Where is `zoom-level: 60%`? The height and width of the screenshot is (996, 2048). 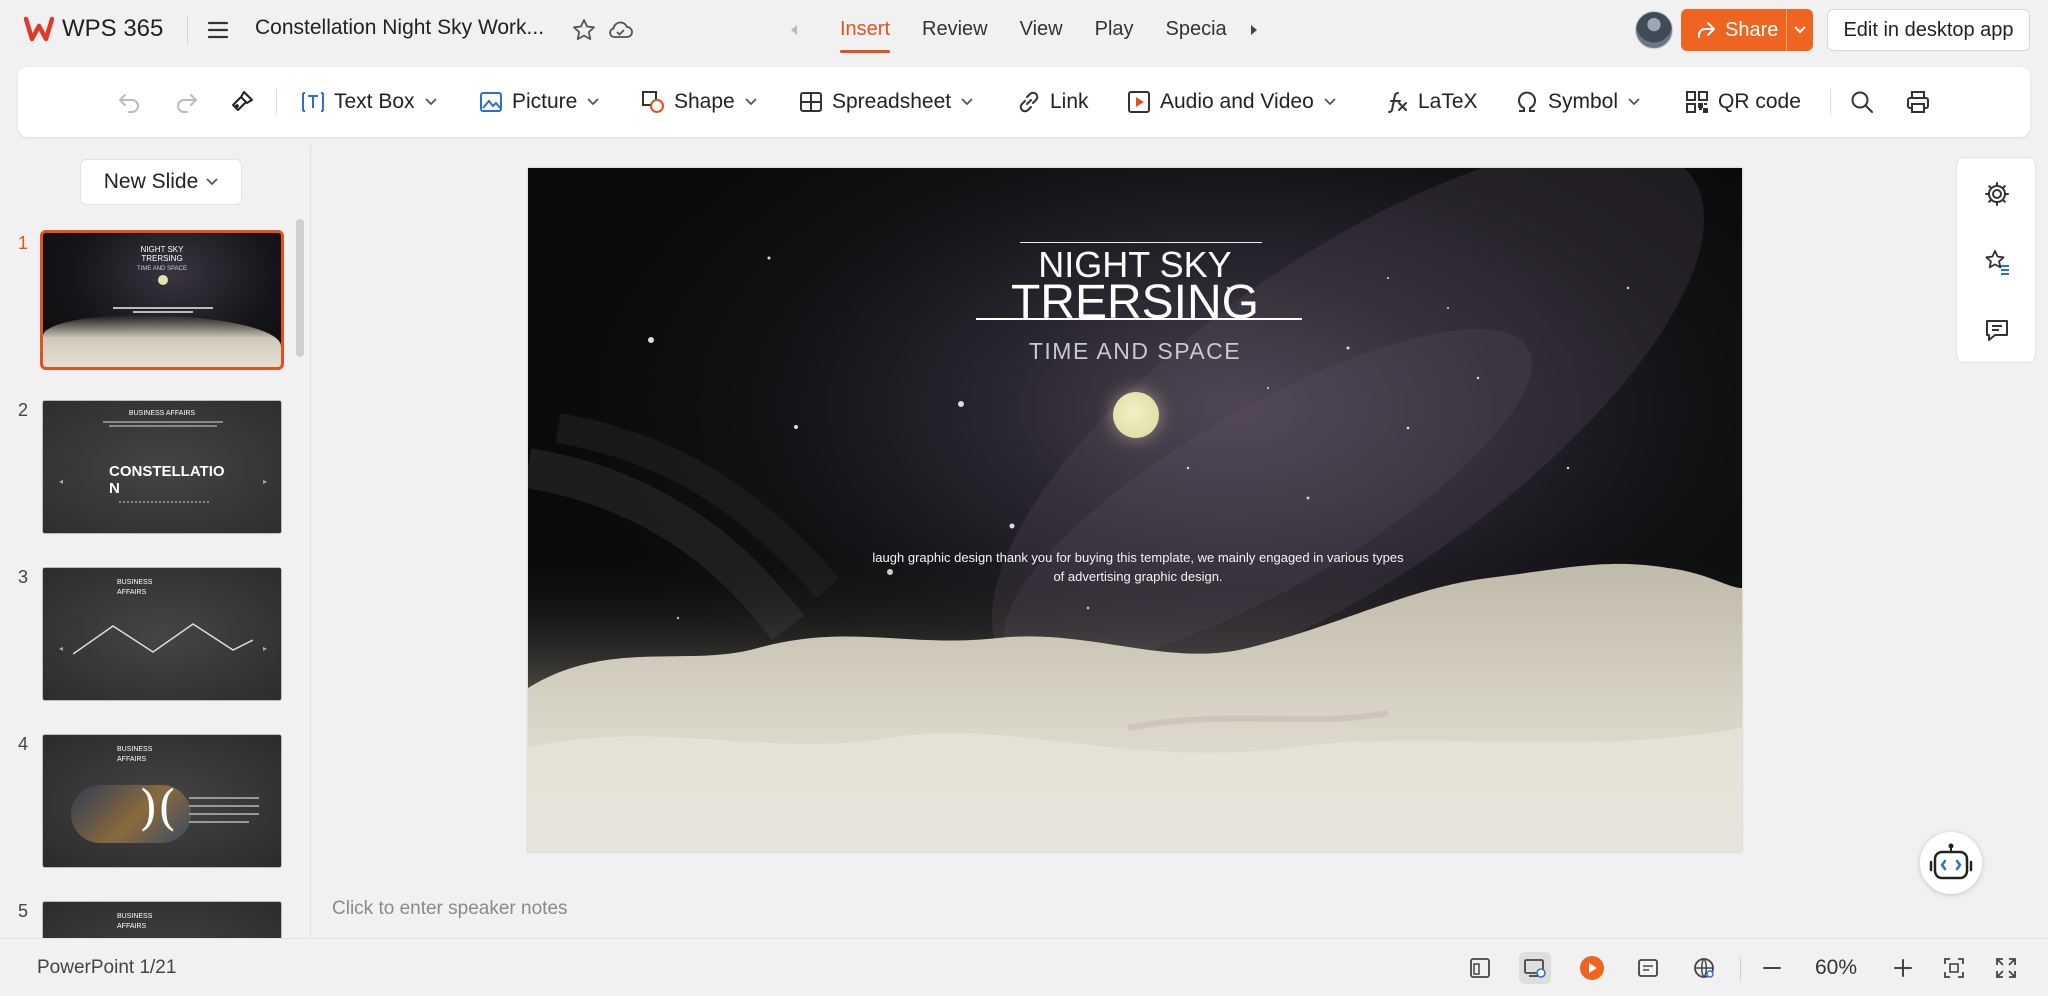 zoom-level: 60% is located at coordinates (1836, 968).